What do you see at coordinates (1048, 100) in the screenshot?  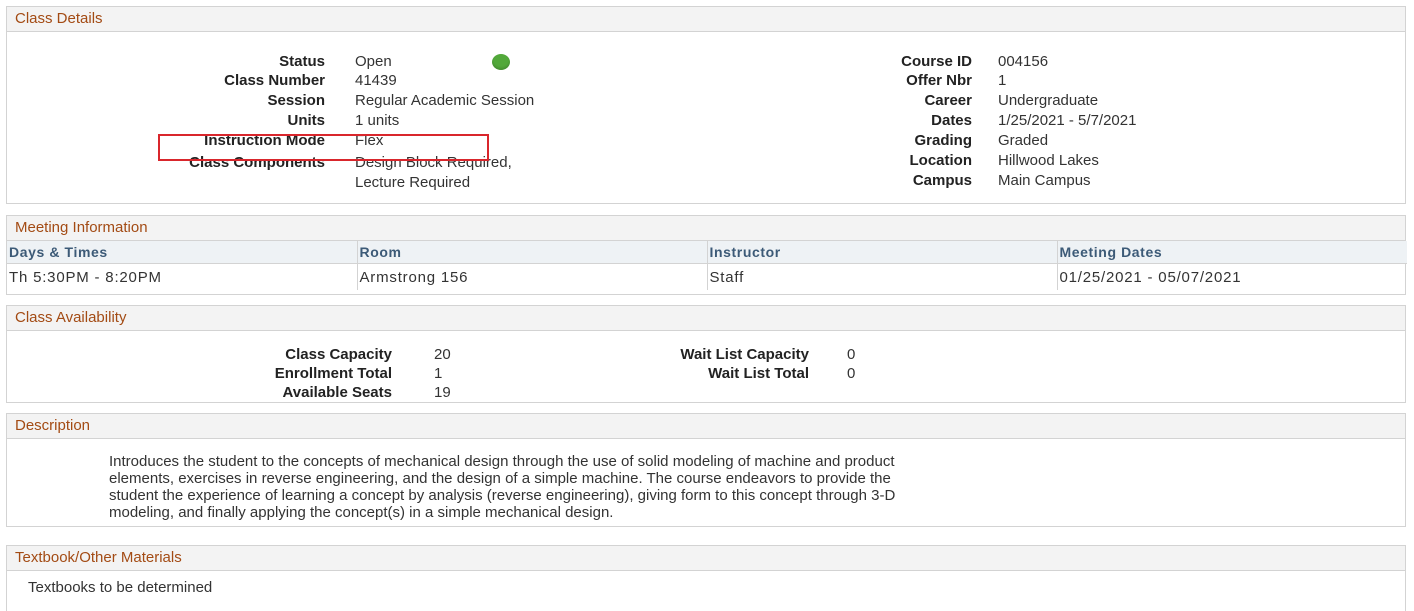 I see `career-value: Undergraduate` at bounding box center [1048, 100].